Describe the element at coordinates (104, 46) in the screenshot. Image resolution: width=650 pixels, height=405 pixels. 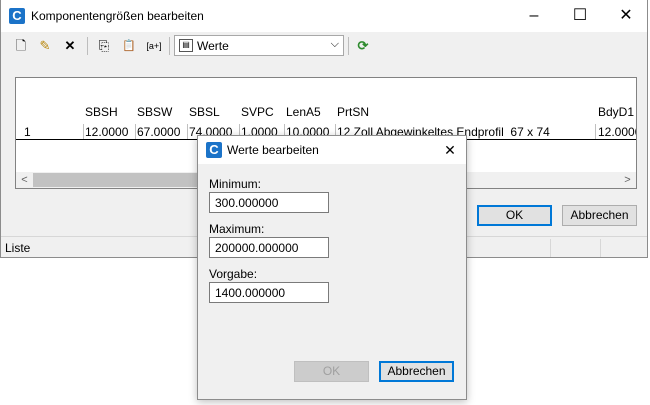
I see `copy-icon: ⎘` at that location.